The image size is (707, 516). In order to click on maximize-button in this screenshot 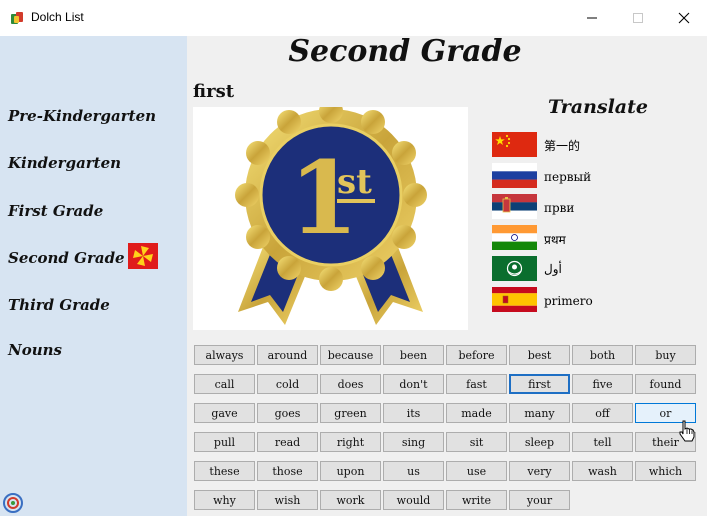, I will do `click(638, 18)`.